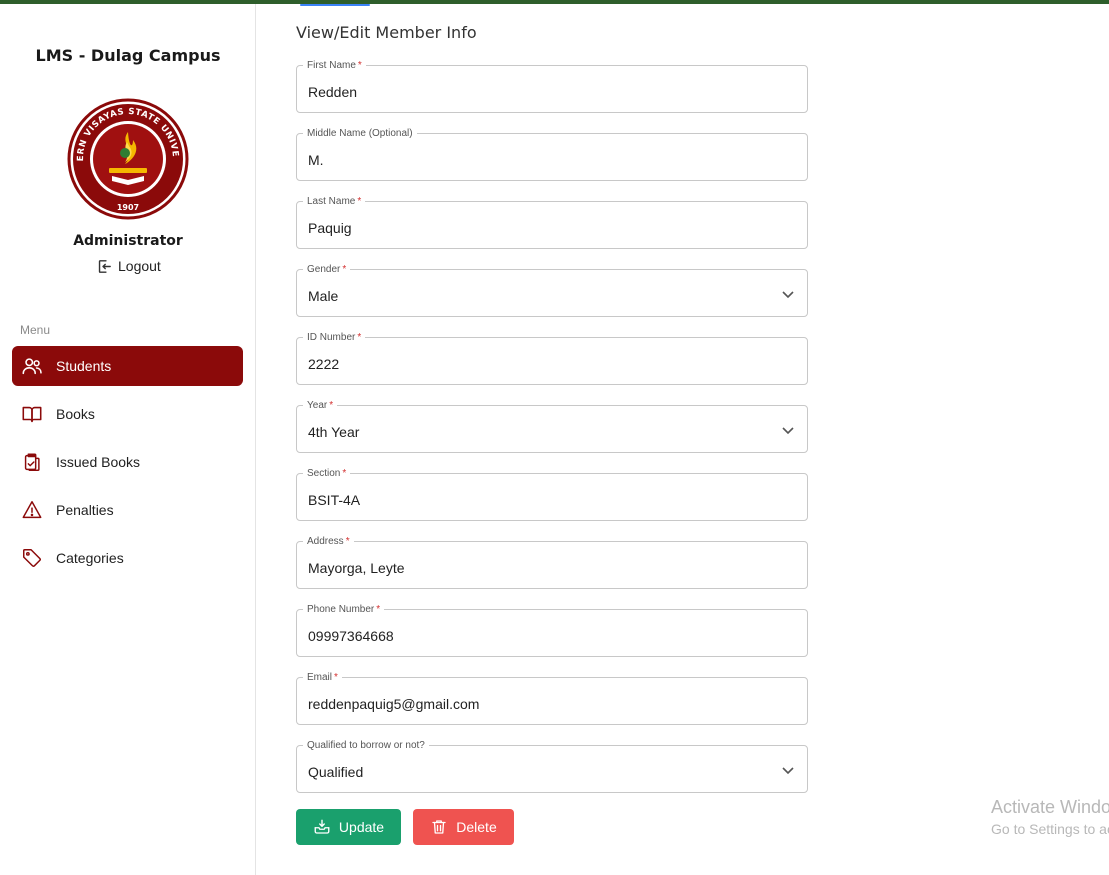  I want to click on qualified-label: Qualified to borrow or not?, so click(366, 746).